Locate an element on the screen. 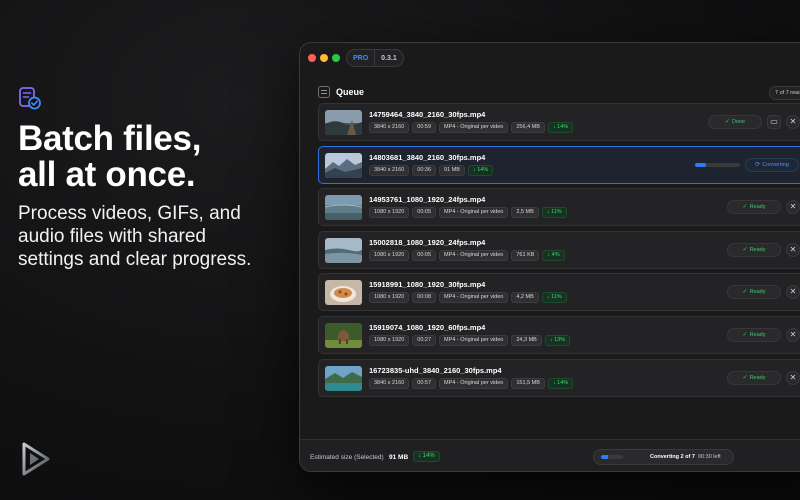 The height and width of the screenshot is (500, 800). headline-line-2: all at once. is located at coordinates (107, 174).